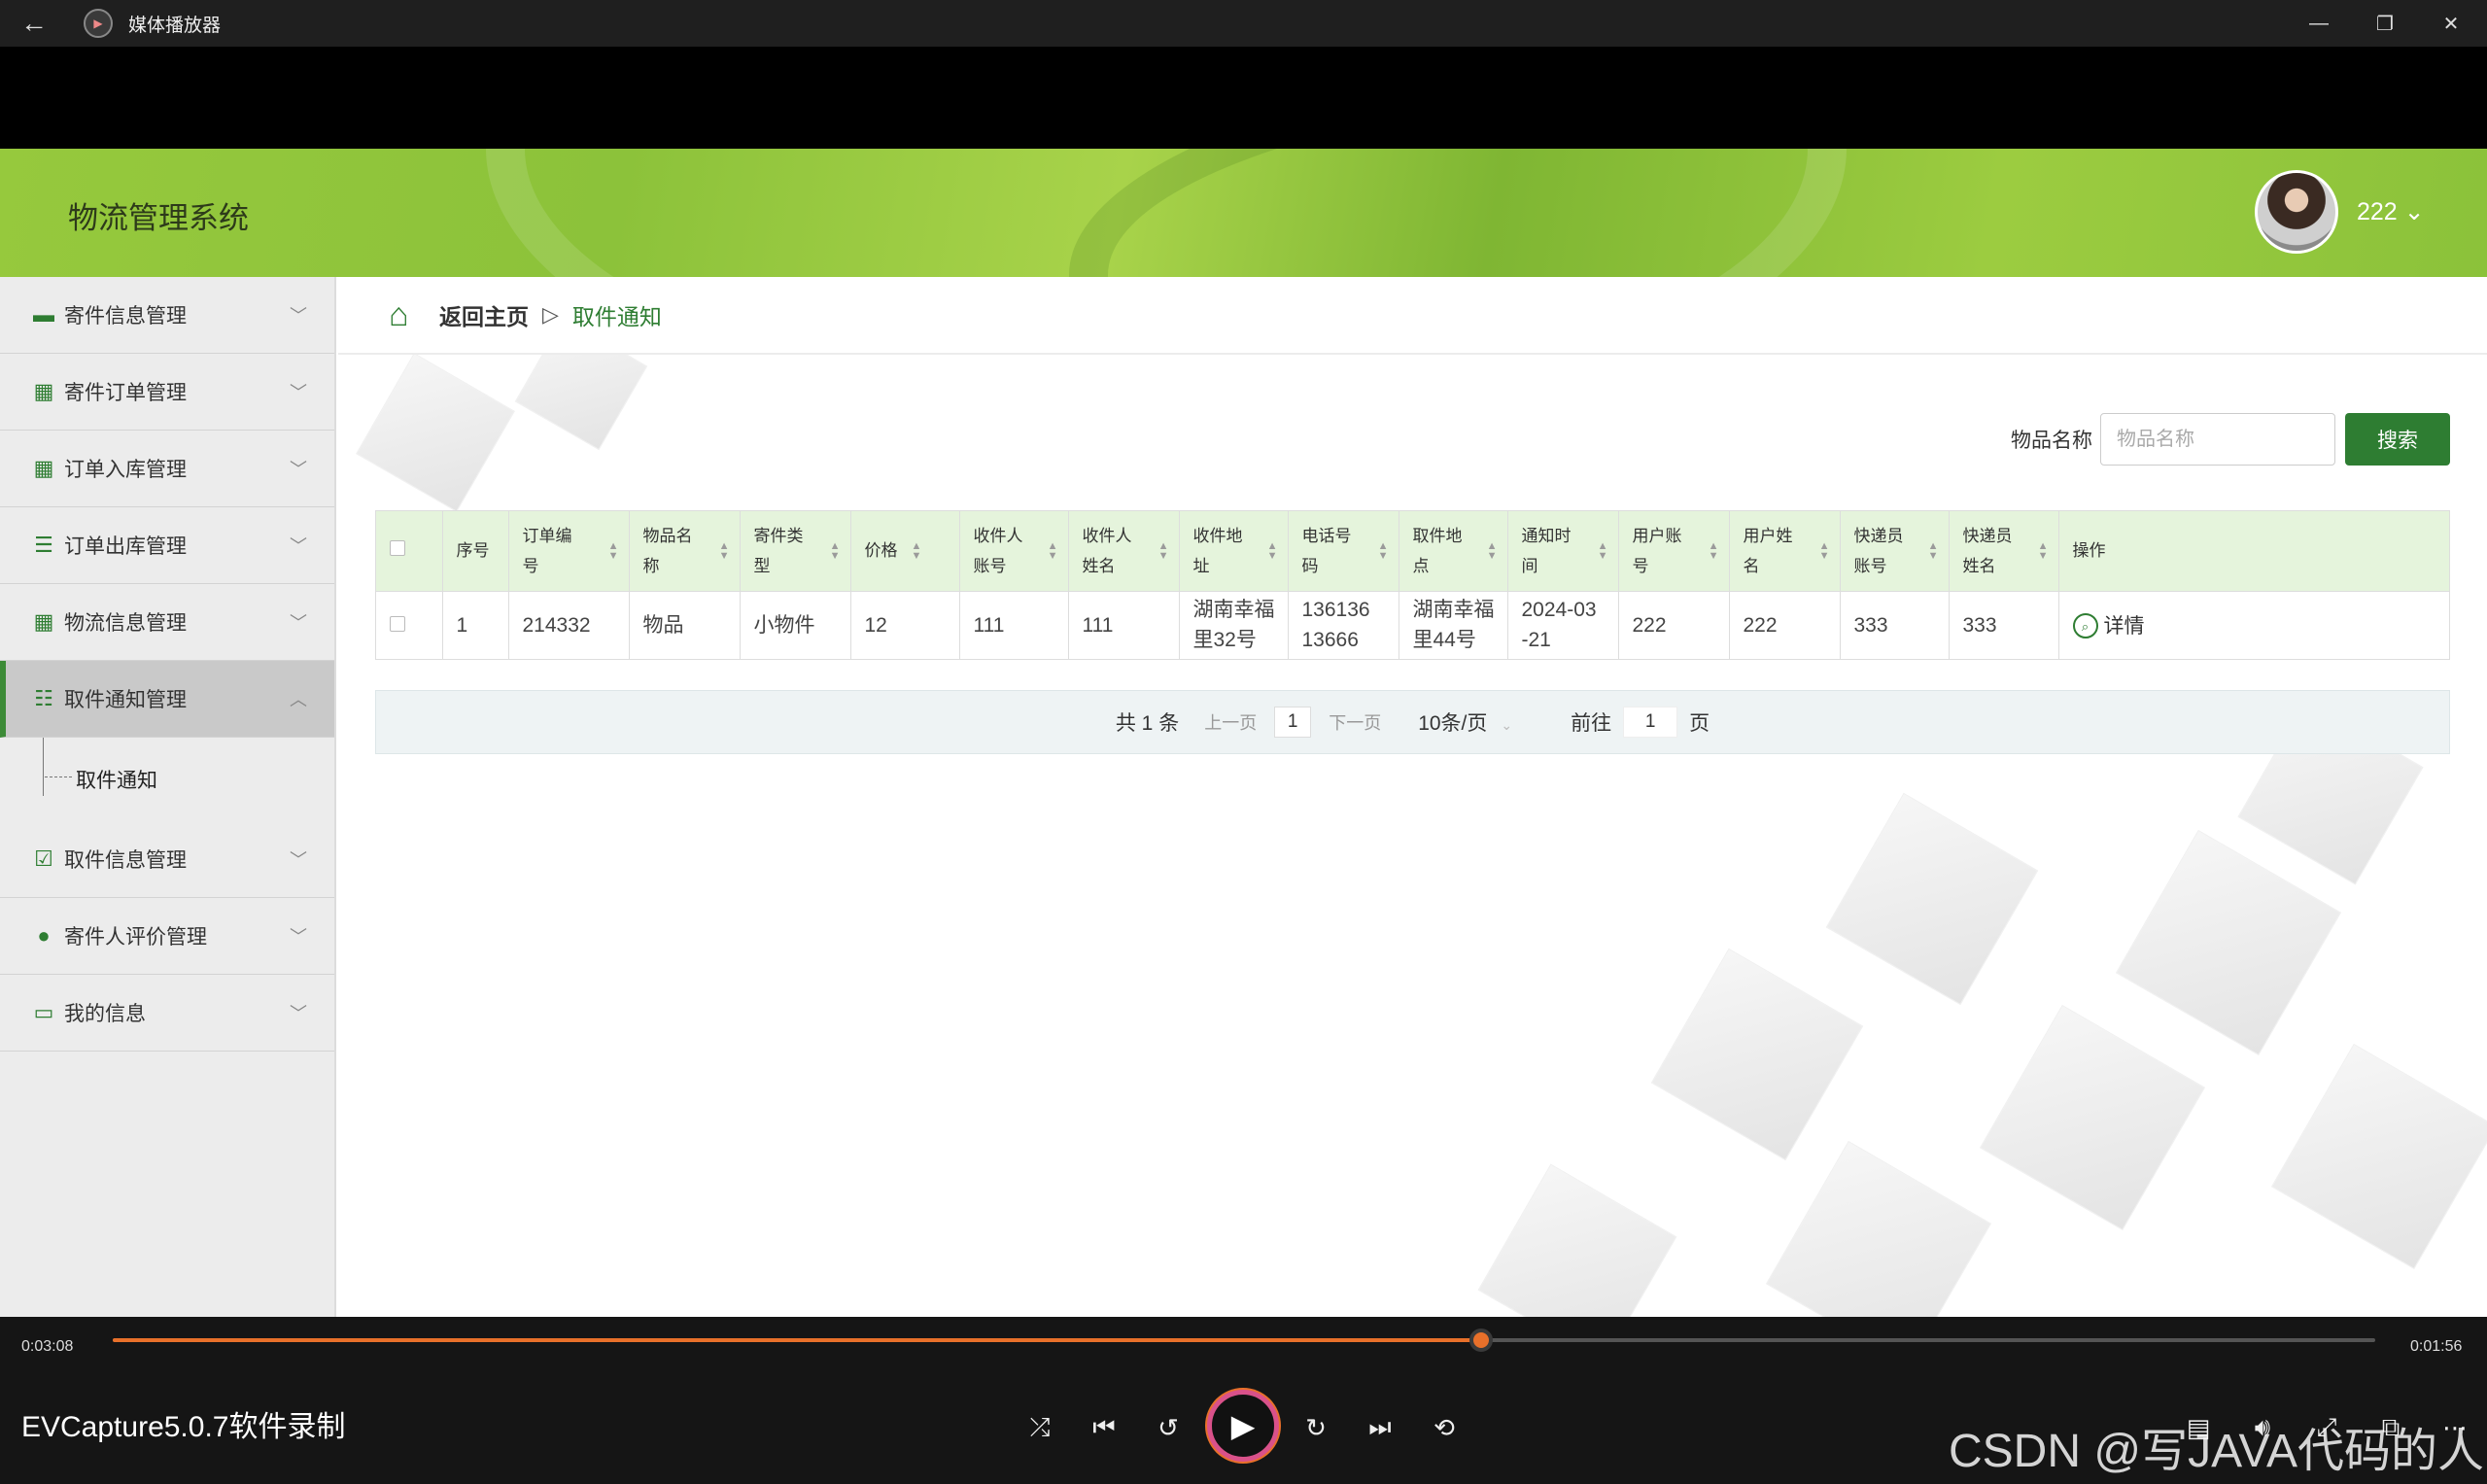 The width and height of the screenshot is (2487, 1484). I want to click on seek-bar, so click(1244, 1340).